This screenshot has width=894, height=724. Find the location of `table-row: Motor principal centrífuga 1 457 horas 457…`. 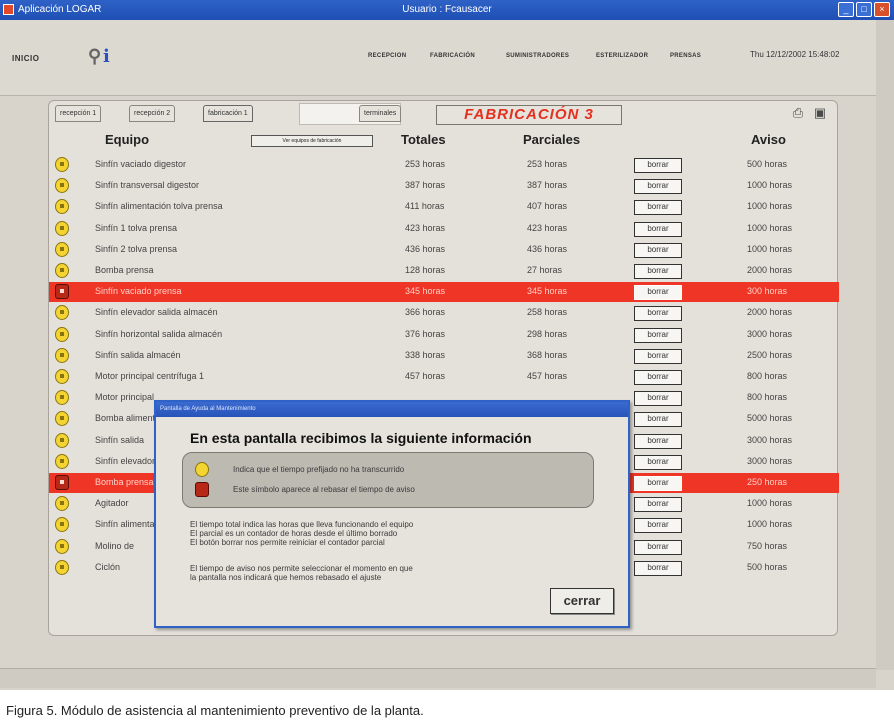

table-row: Motor principal centrífuga 1 457 horas 457… is located at coordinates (444, 377).